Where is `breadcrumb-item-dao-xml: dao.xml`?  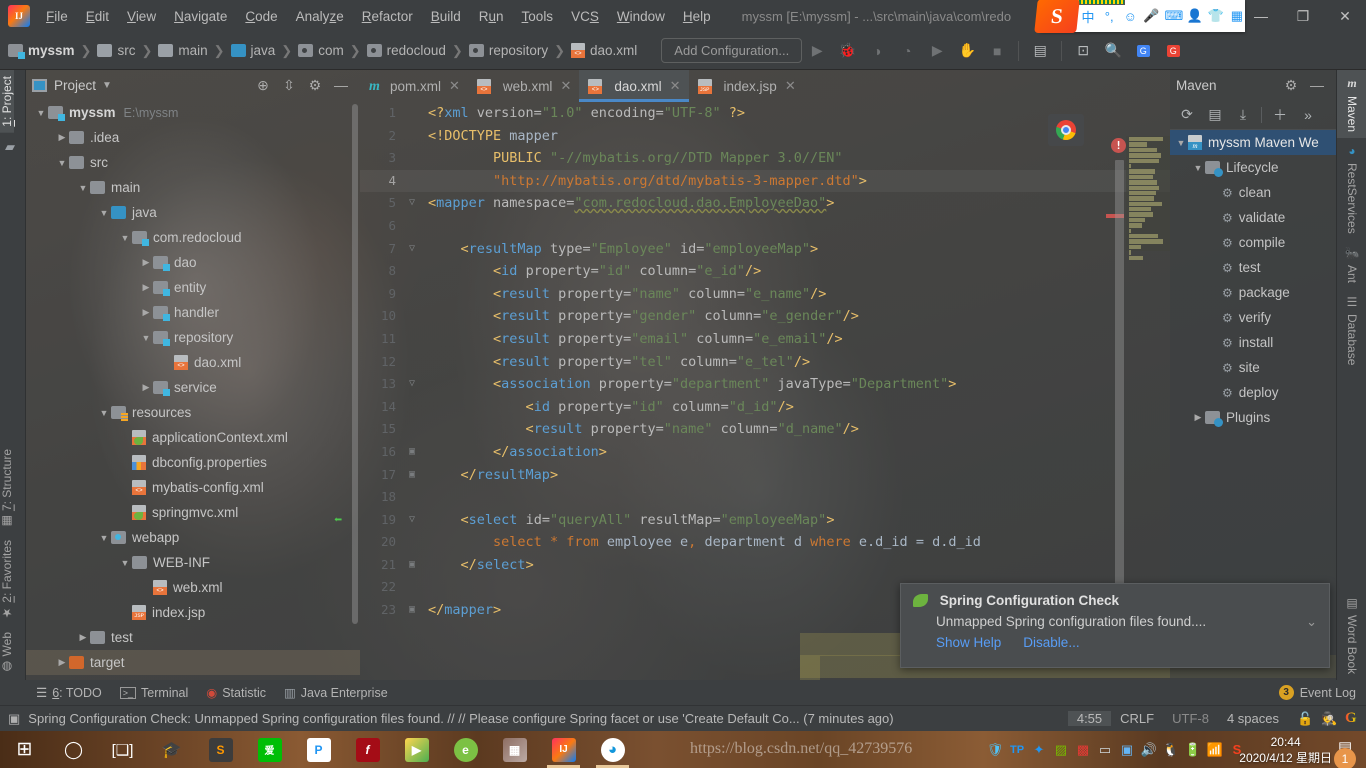 breadcrumb-item-dao-xml: dao.xml is located at coordinates (604, 50).